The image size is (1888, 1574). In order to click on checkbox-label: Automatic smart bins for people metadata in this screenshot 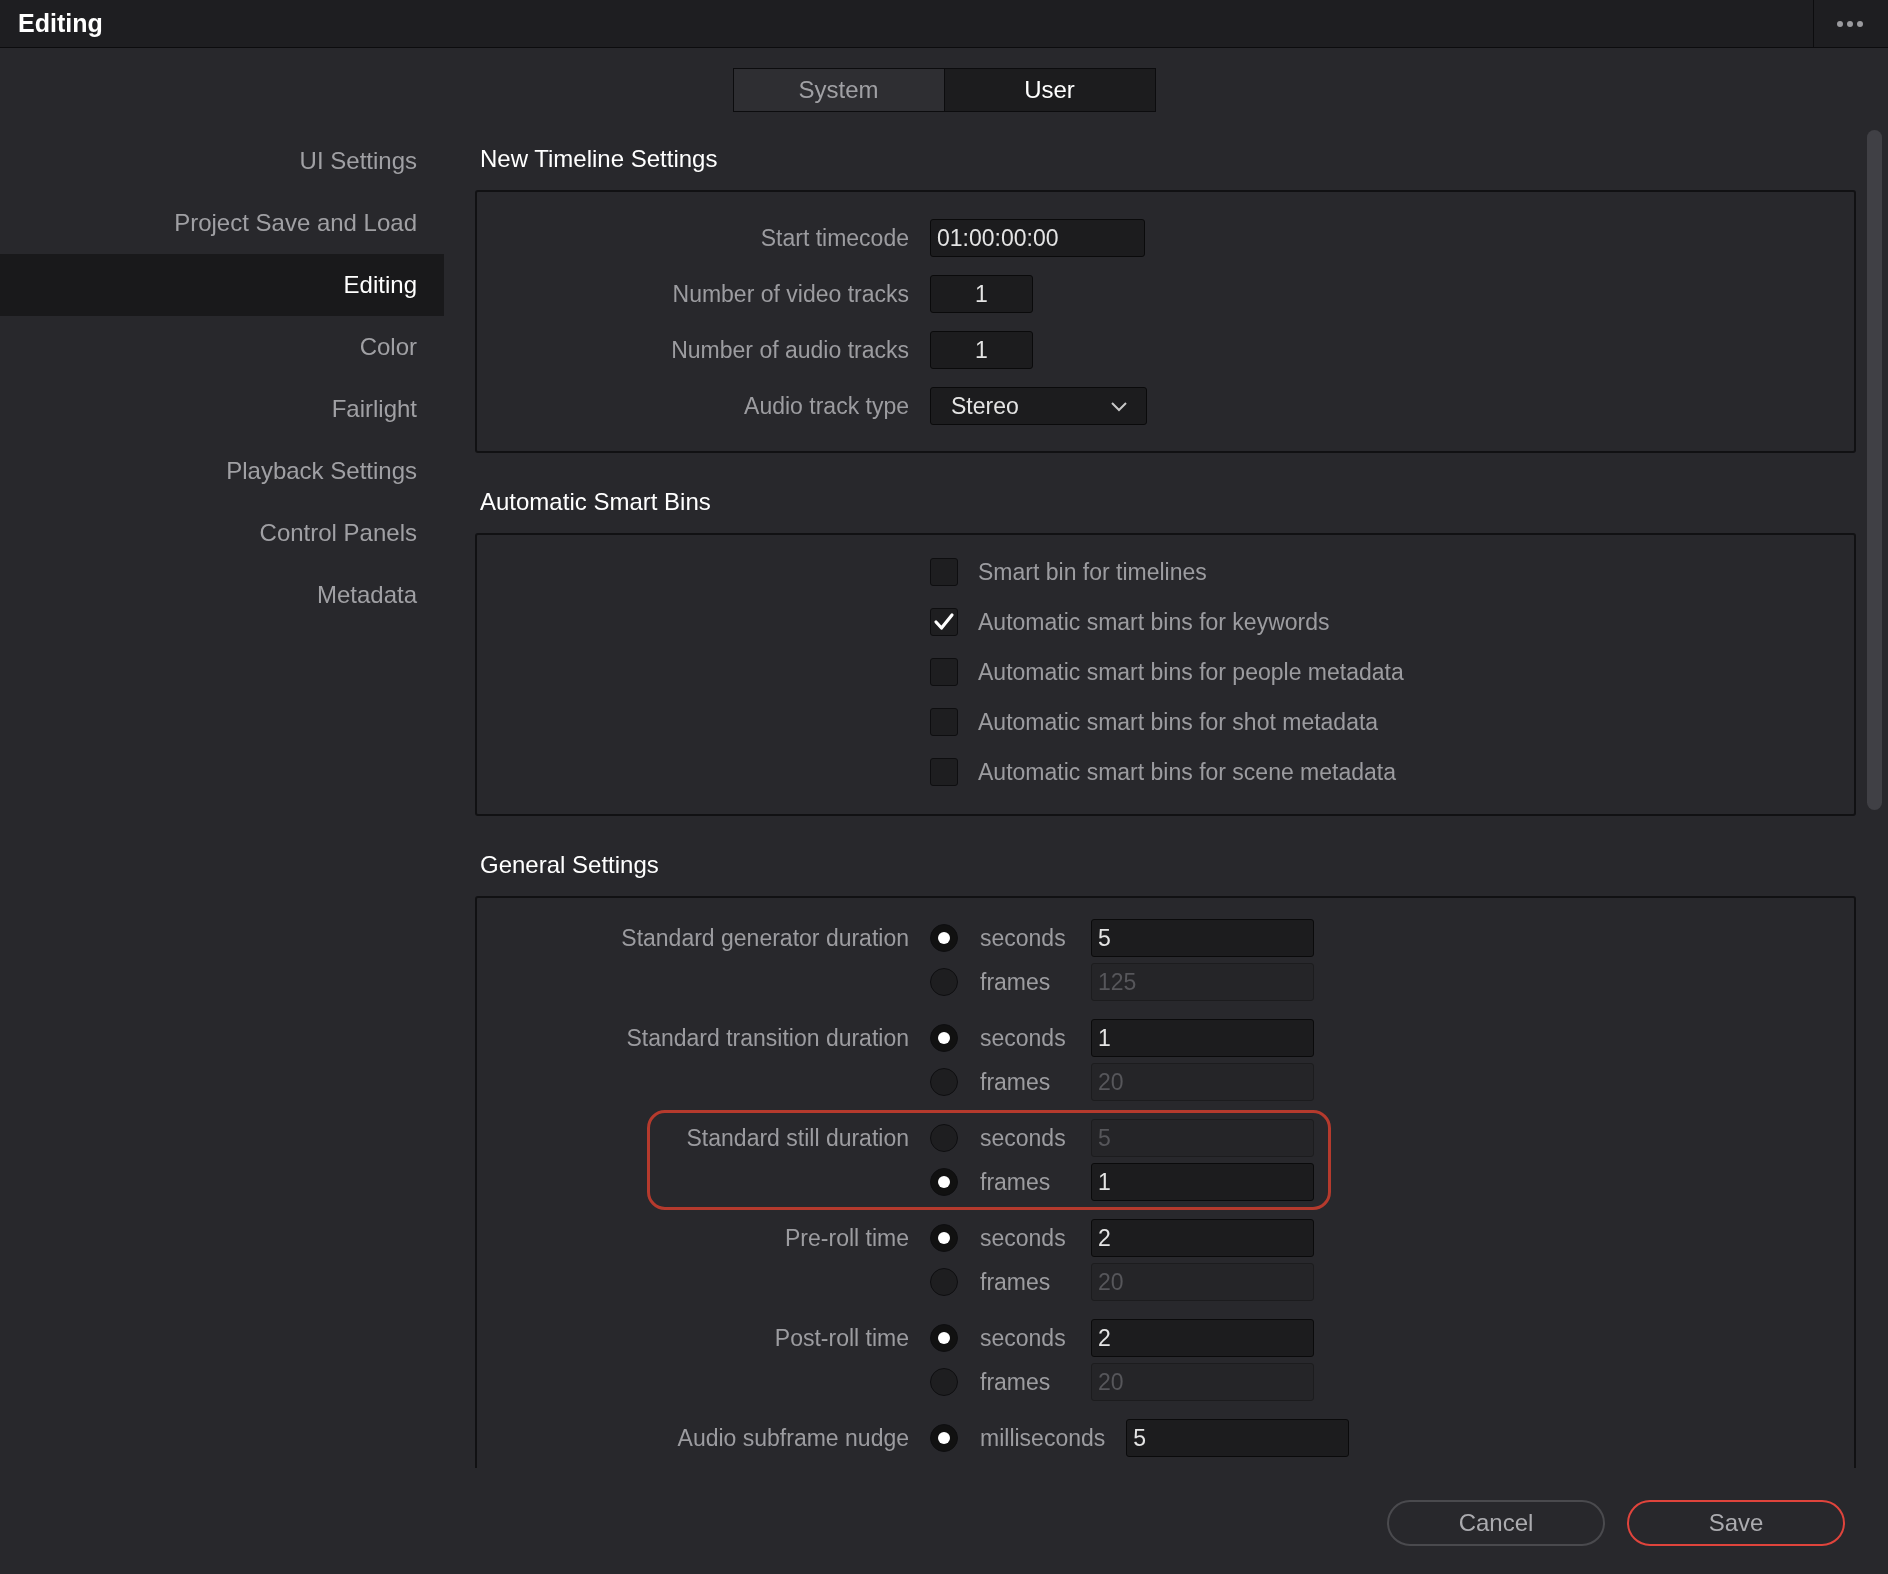, I will do `click(1191, 672)`.